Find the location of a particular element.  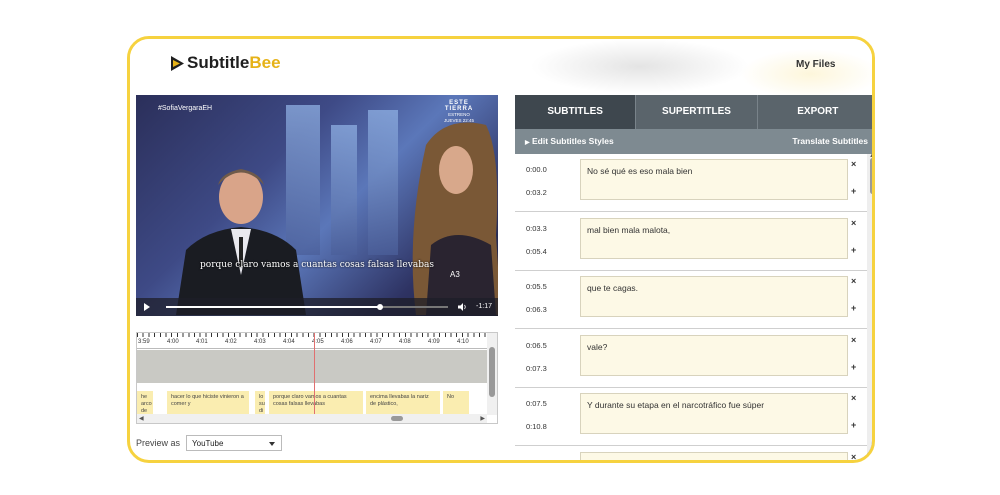

seek-bar is located at coordinates (307, 307).